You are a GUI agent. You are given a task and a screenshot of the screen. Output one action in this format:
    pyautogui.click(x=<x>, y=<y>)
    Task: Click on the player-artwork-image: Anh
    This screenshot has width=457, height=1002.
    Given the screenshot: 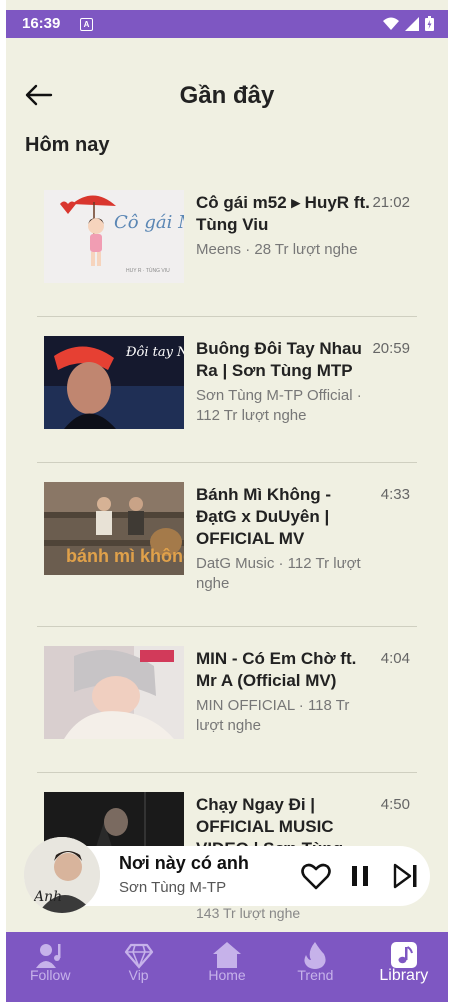 What is the action you would take?
    pyautogui.click(x=62, y=875)
    